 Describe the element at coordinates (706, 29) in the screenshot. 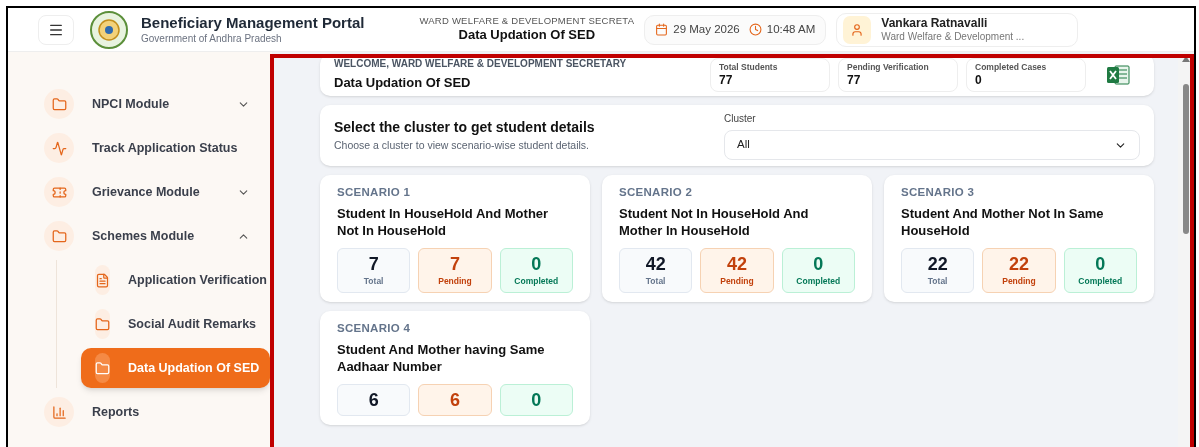

I see `date-text: 29 May 2026` at that location.